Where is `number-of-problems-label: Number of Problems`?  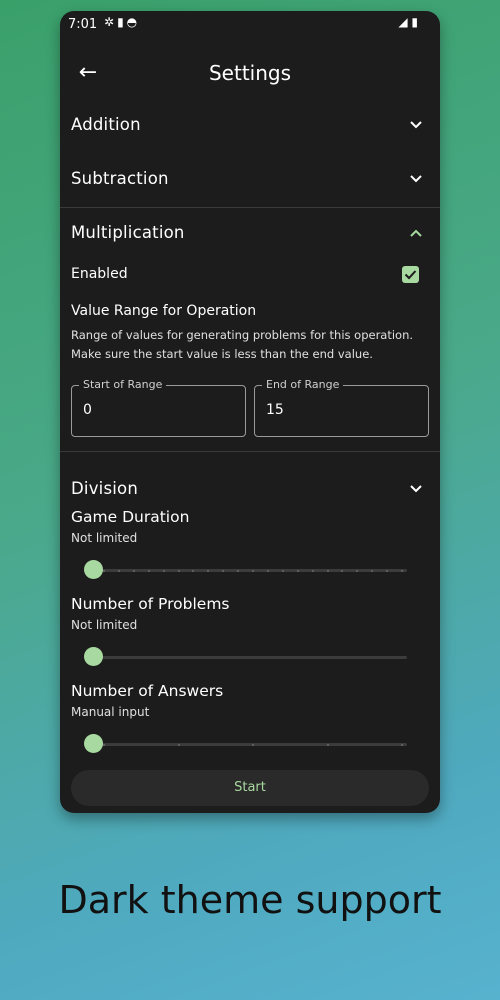
number-of-problems-label: Number of Problems is located at coordinates (150, 604).